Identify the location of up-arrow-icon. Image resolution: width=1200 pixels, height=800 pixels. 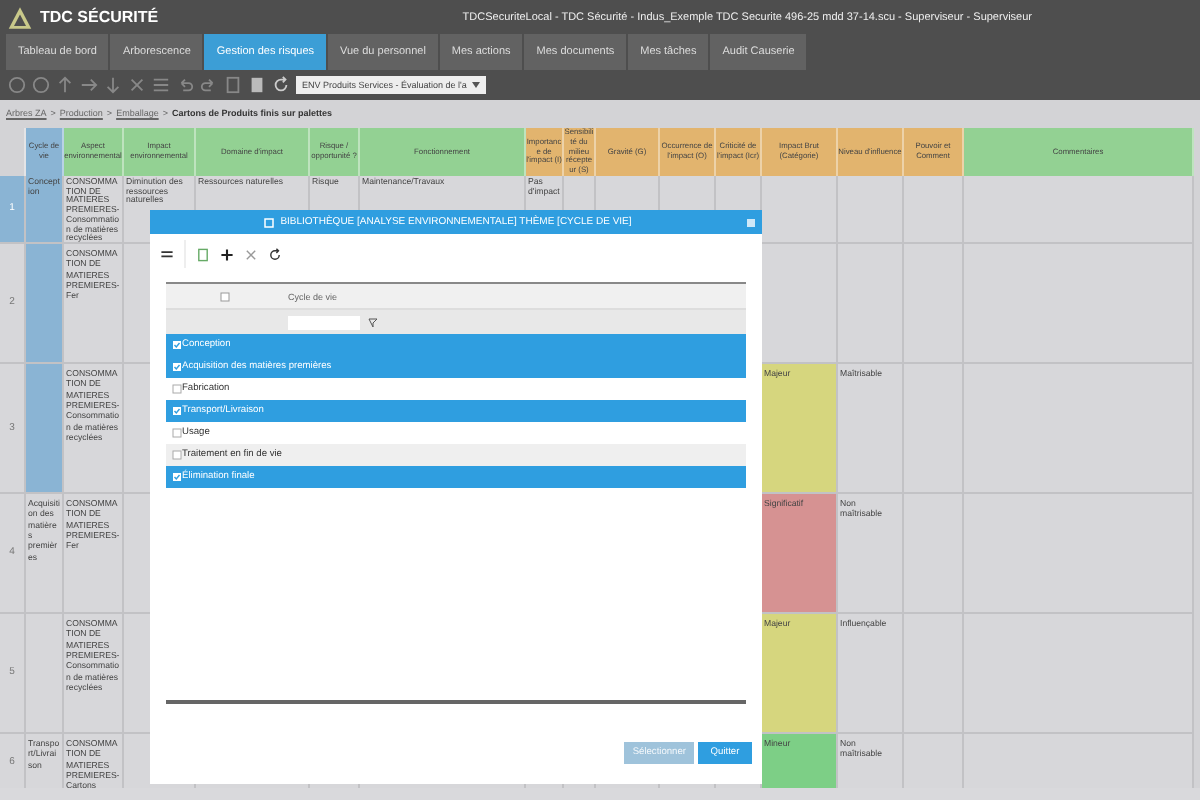
(65, 85).